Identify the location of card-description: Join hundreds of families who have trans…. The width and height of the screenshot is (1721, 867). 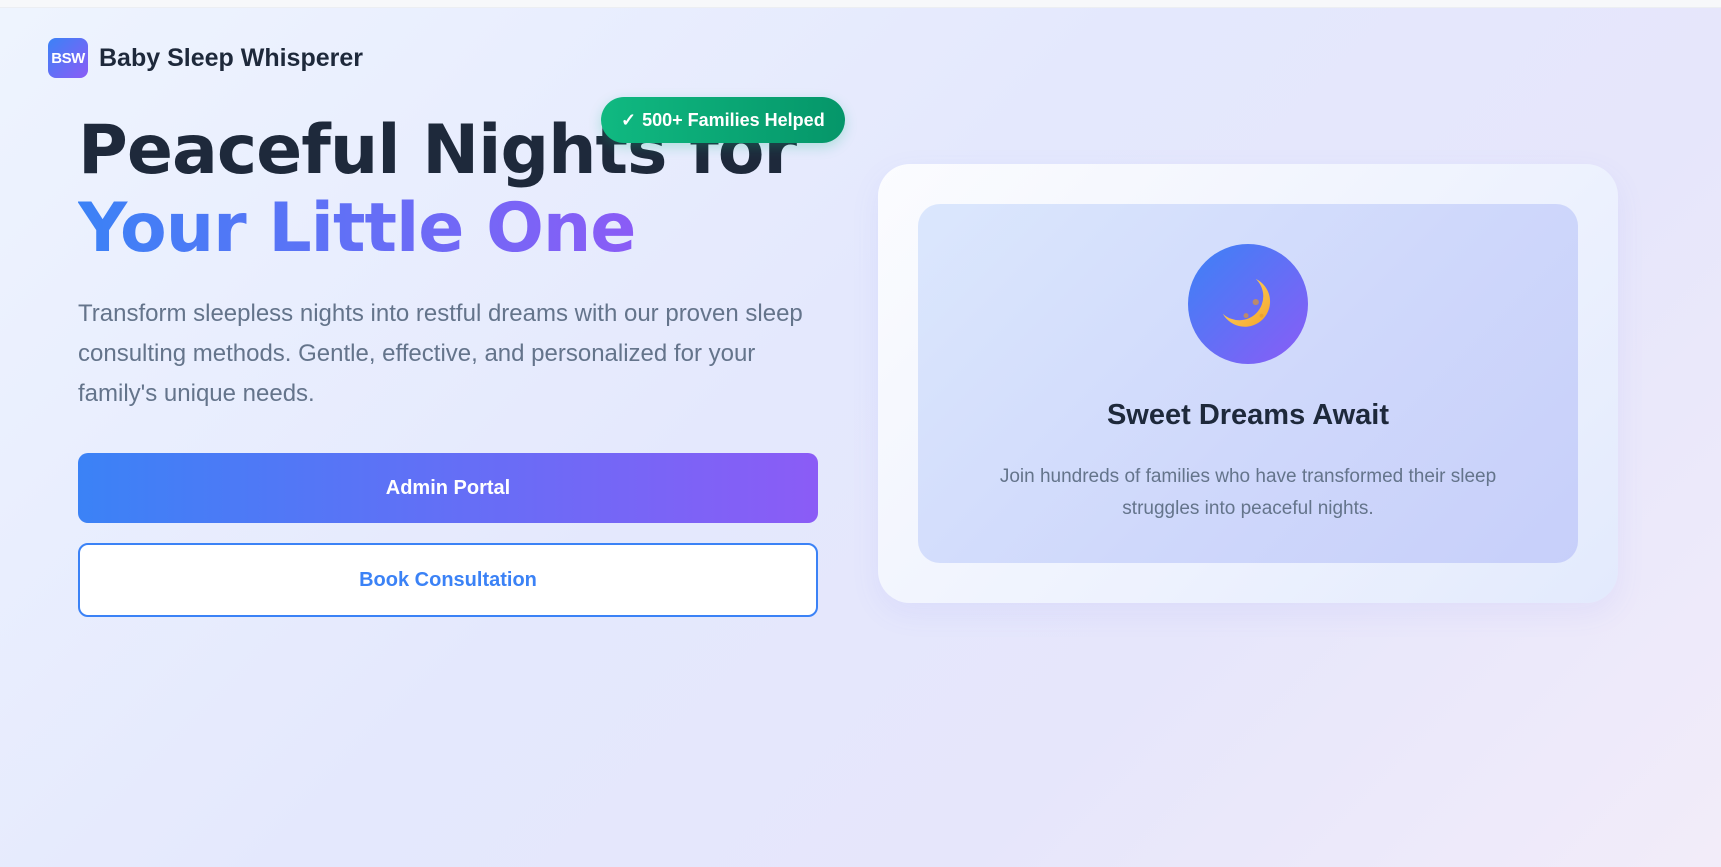
(1248, 492).